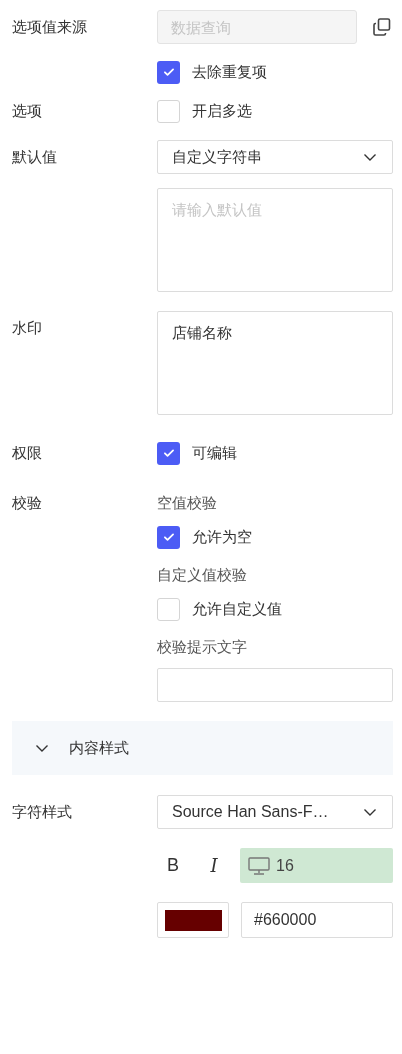 The height and width of the screenshot is (1054, 402). I want to click on group-title: 校验提示文字, so click(202, 647).